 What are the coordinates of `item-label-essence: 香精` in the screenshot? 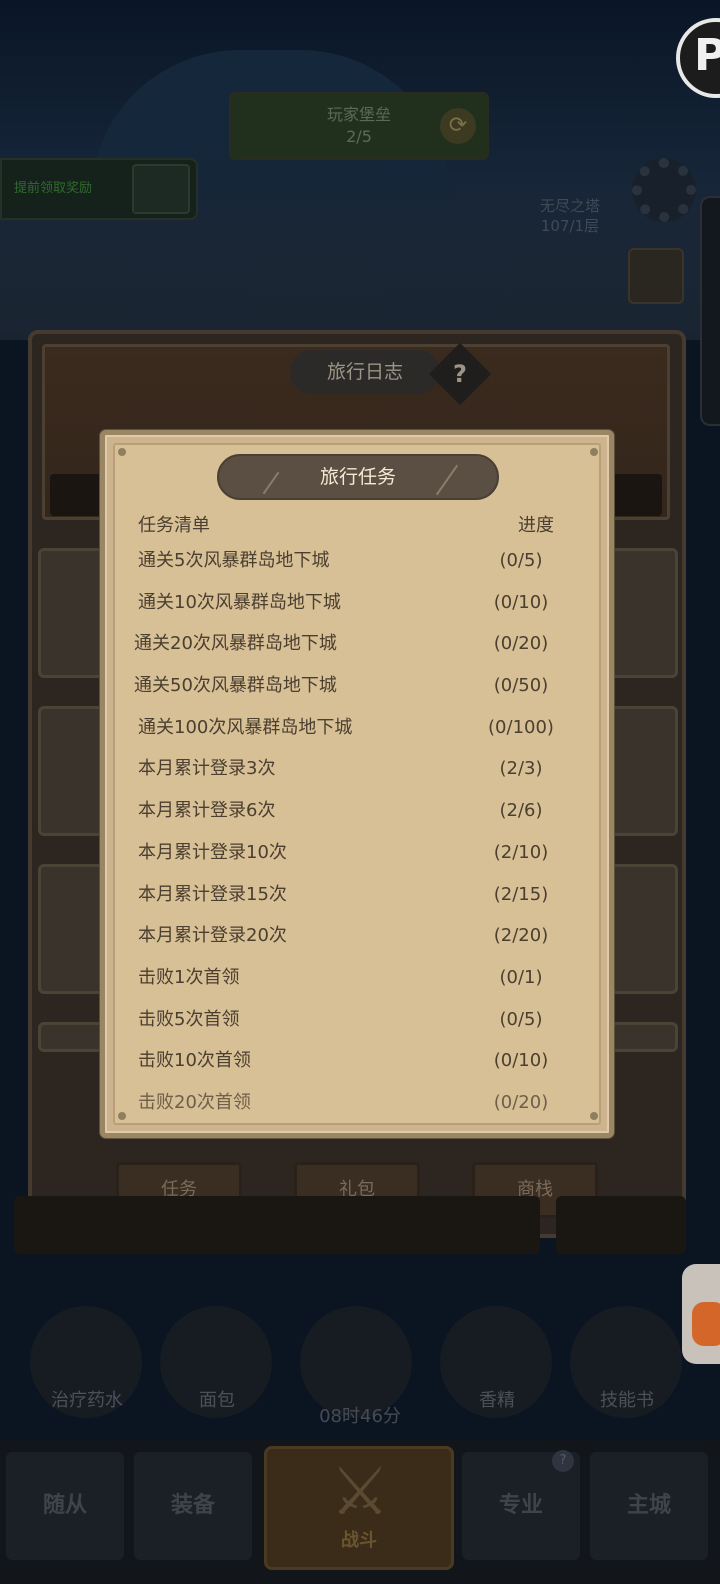 It's located at (497, 1400).